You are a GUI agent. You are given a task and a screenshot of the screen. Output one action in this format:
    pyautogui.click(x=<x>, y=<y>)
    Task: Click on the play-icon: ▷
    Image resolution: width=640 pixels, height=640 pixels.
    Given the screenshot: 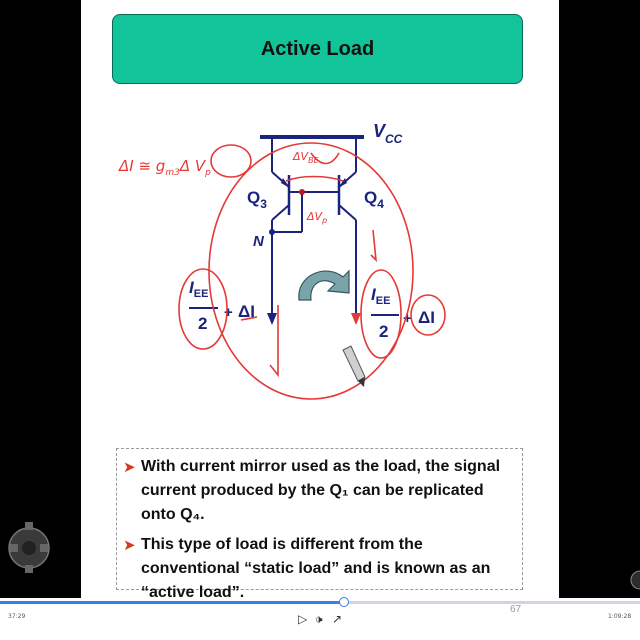 What is the action you would take?
    pyautogui.click(x=302, y=619)
    